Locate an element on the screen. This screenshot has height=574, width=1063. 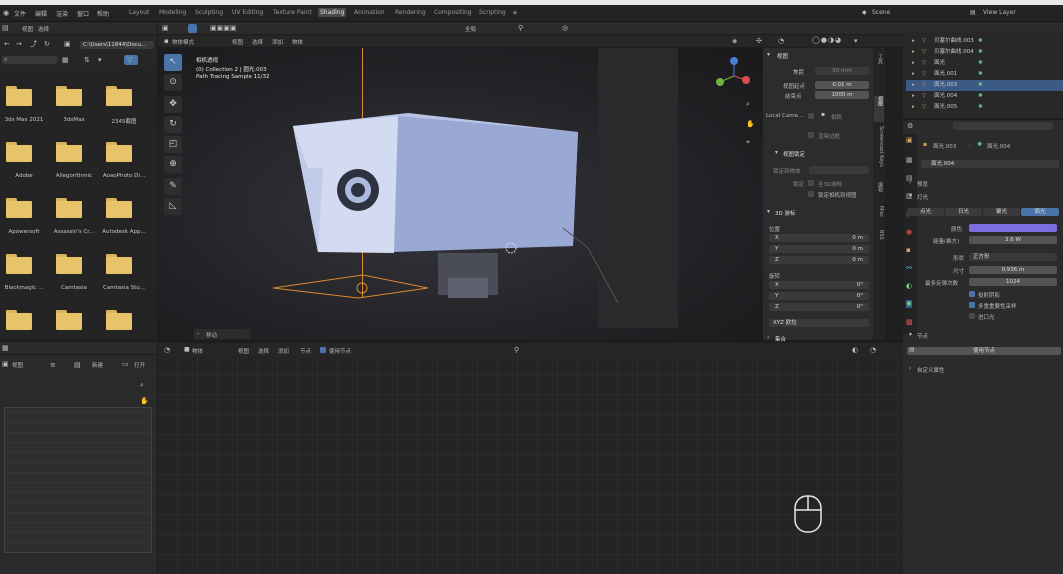
outliner-row: ▸ ▽ 面光.005 ✺ is located at coordinates (984, 107).